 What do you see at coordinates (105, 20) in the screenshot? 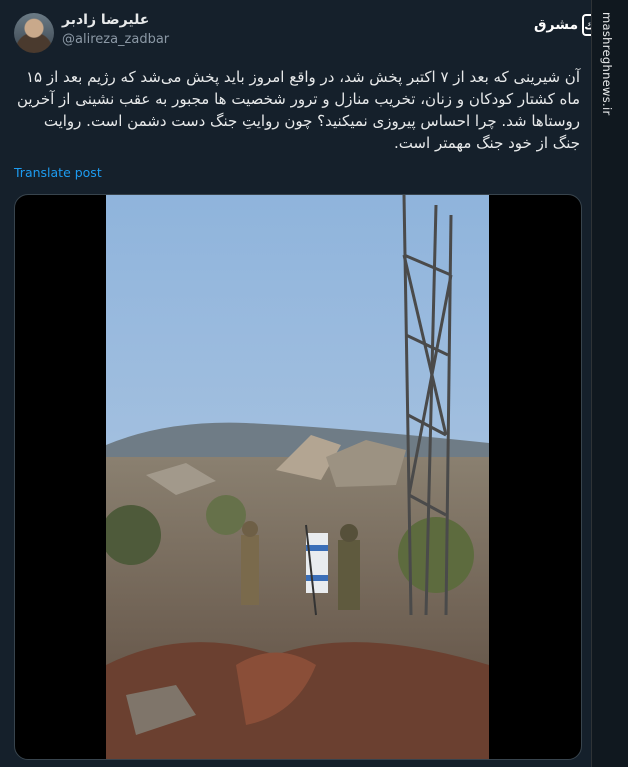
I see `author-display-name: علیرضا زادبر` at bounding box center [105, 20].